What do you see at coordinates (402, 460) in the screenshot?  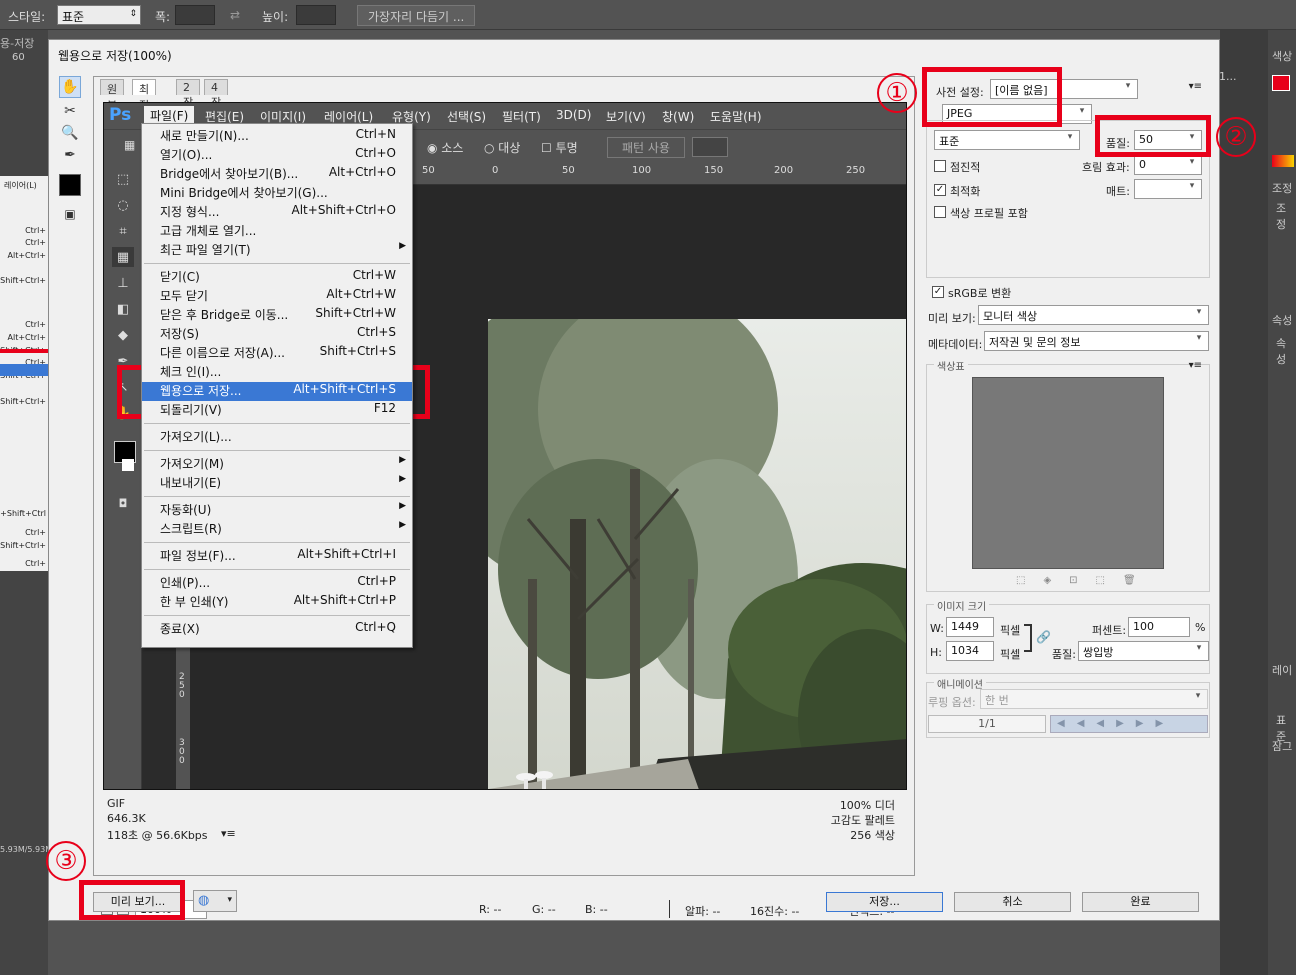 I see `submenu-arrow-icon: ▶` at bounding box center [402, 460].